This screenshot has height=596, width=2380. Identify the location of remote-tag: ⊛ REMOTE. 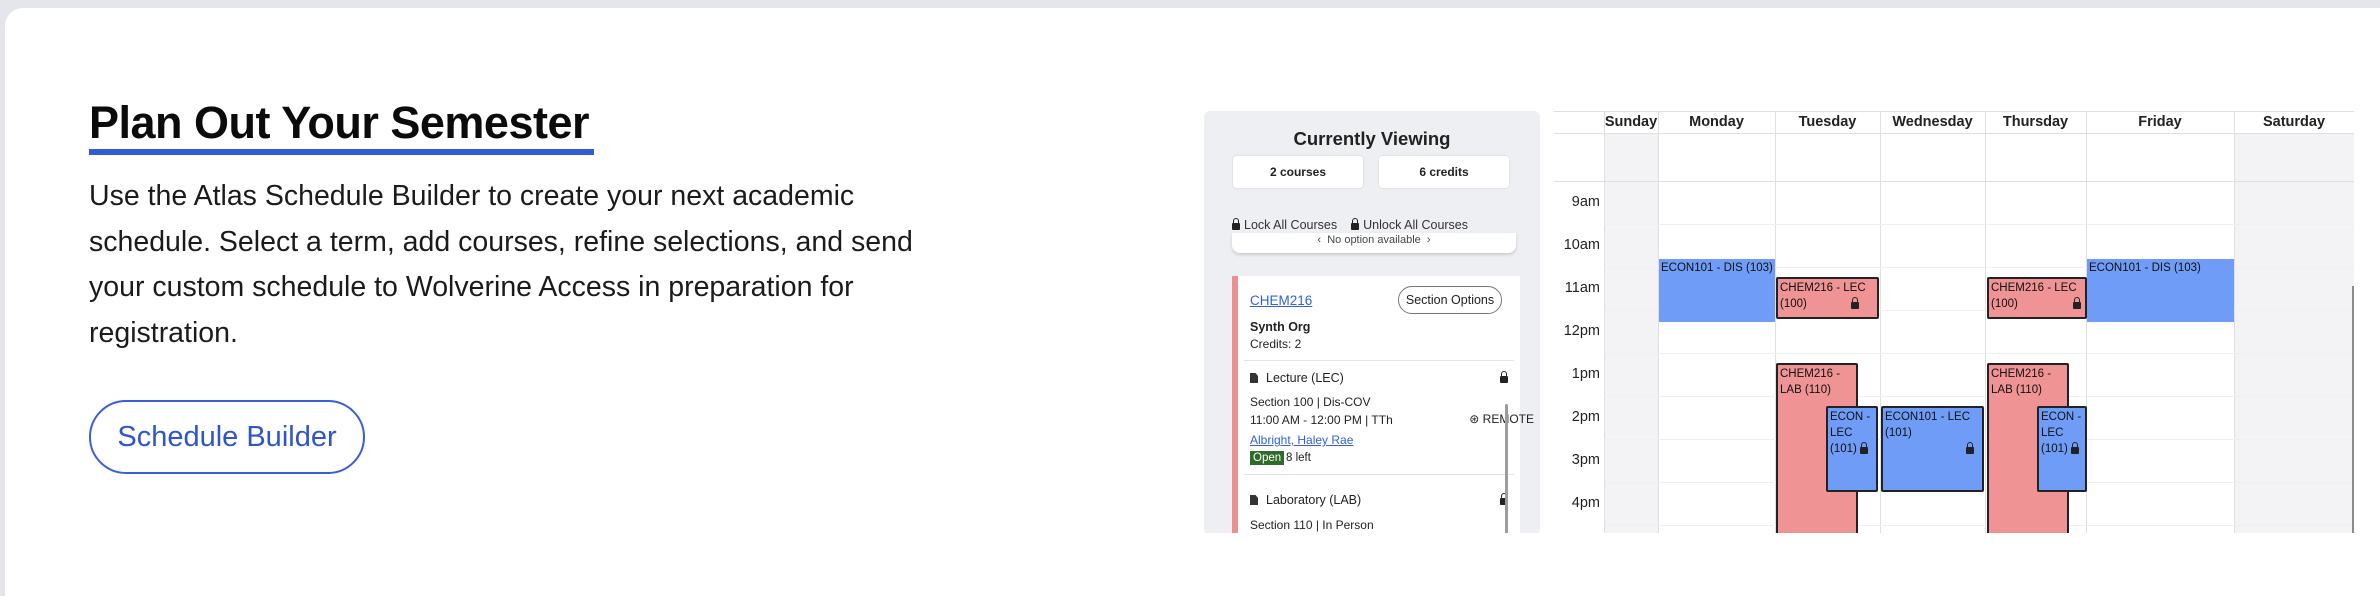
(1501, 419).